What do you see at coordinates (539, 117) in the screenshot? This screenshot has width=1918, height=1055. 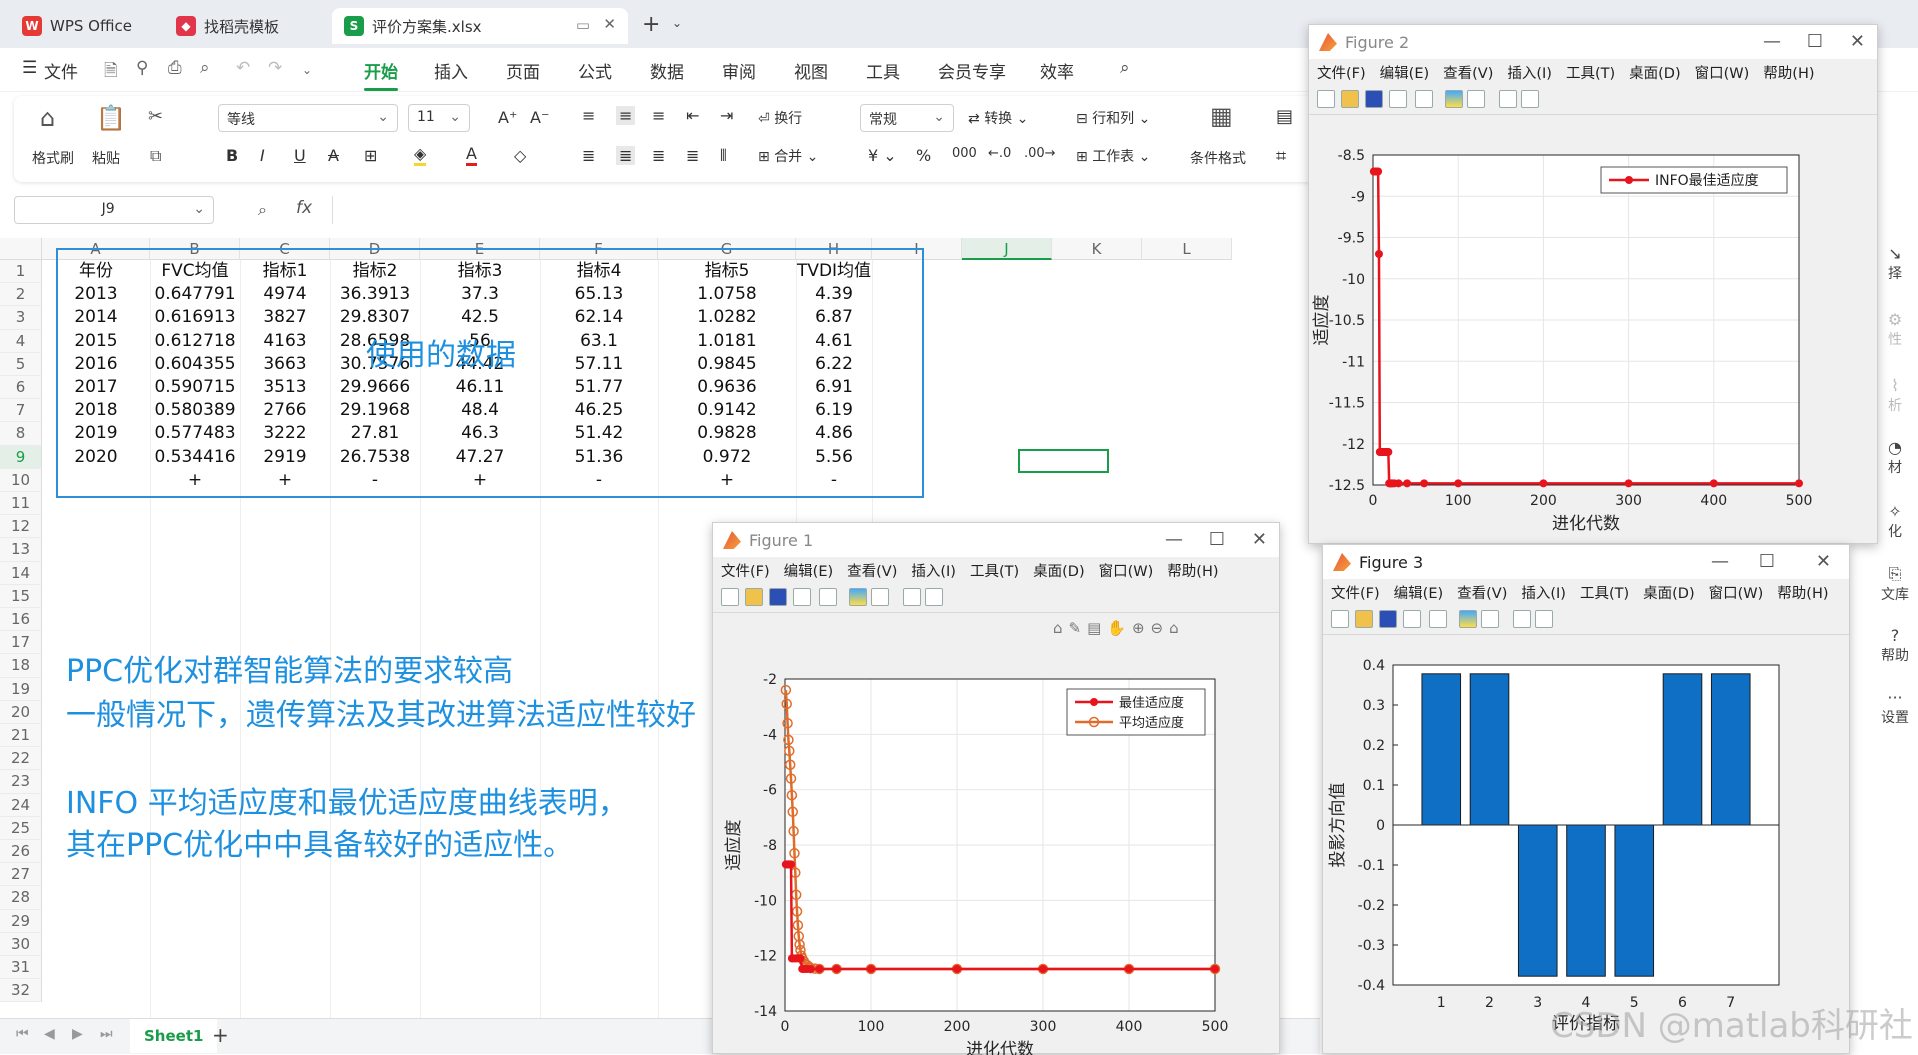 I see `decrease-font-icon: A⁻` at bounding box center [539, 117].